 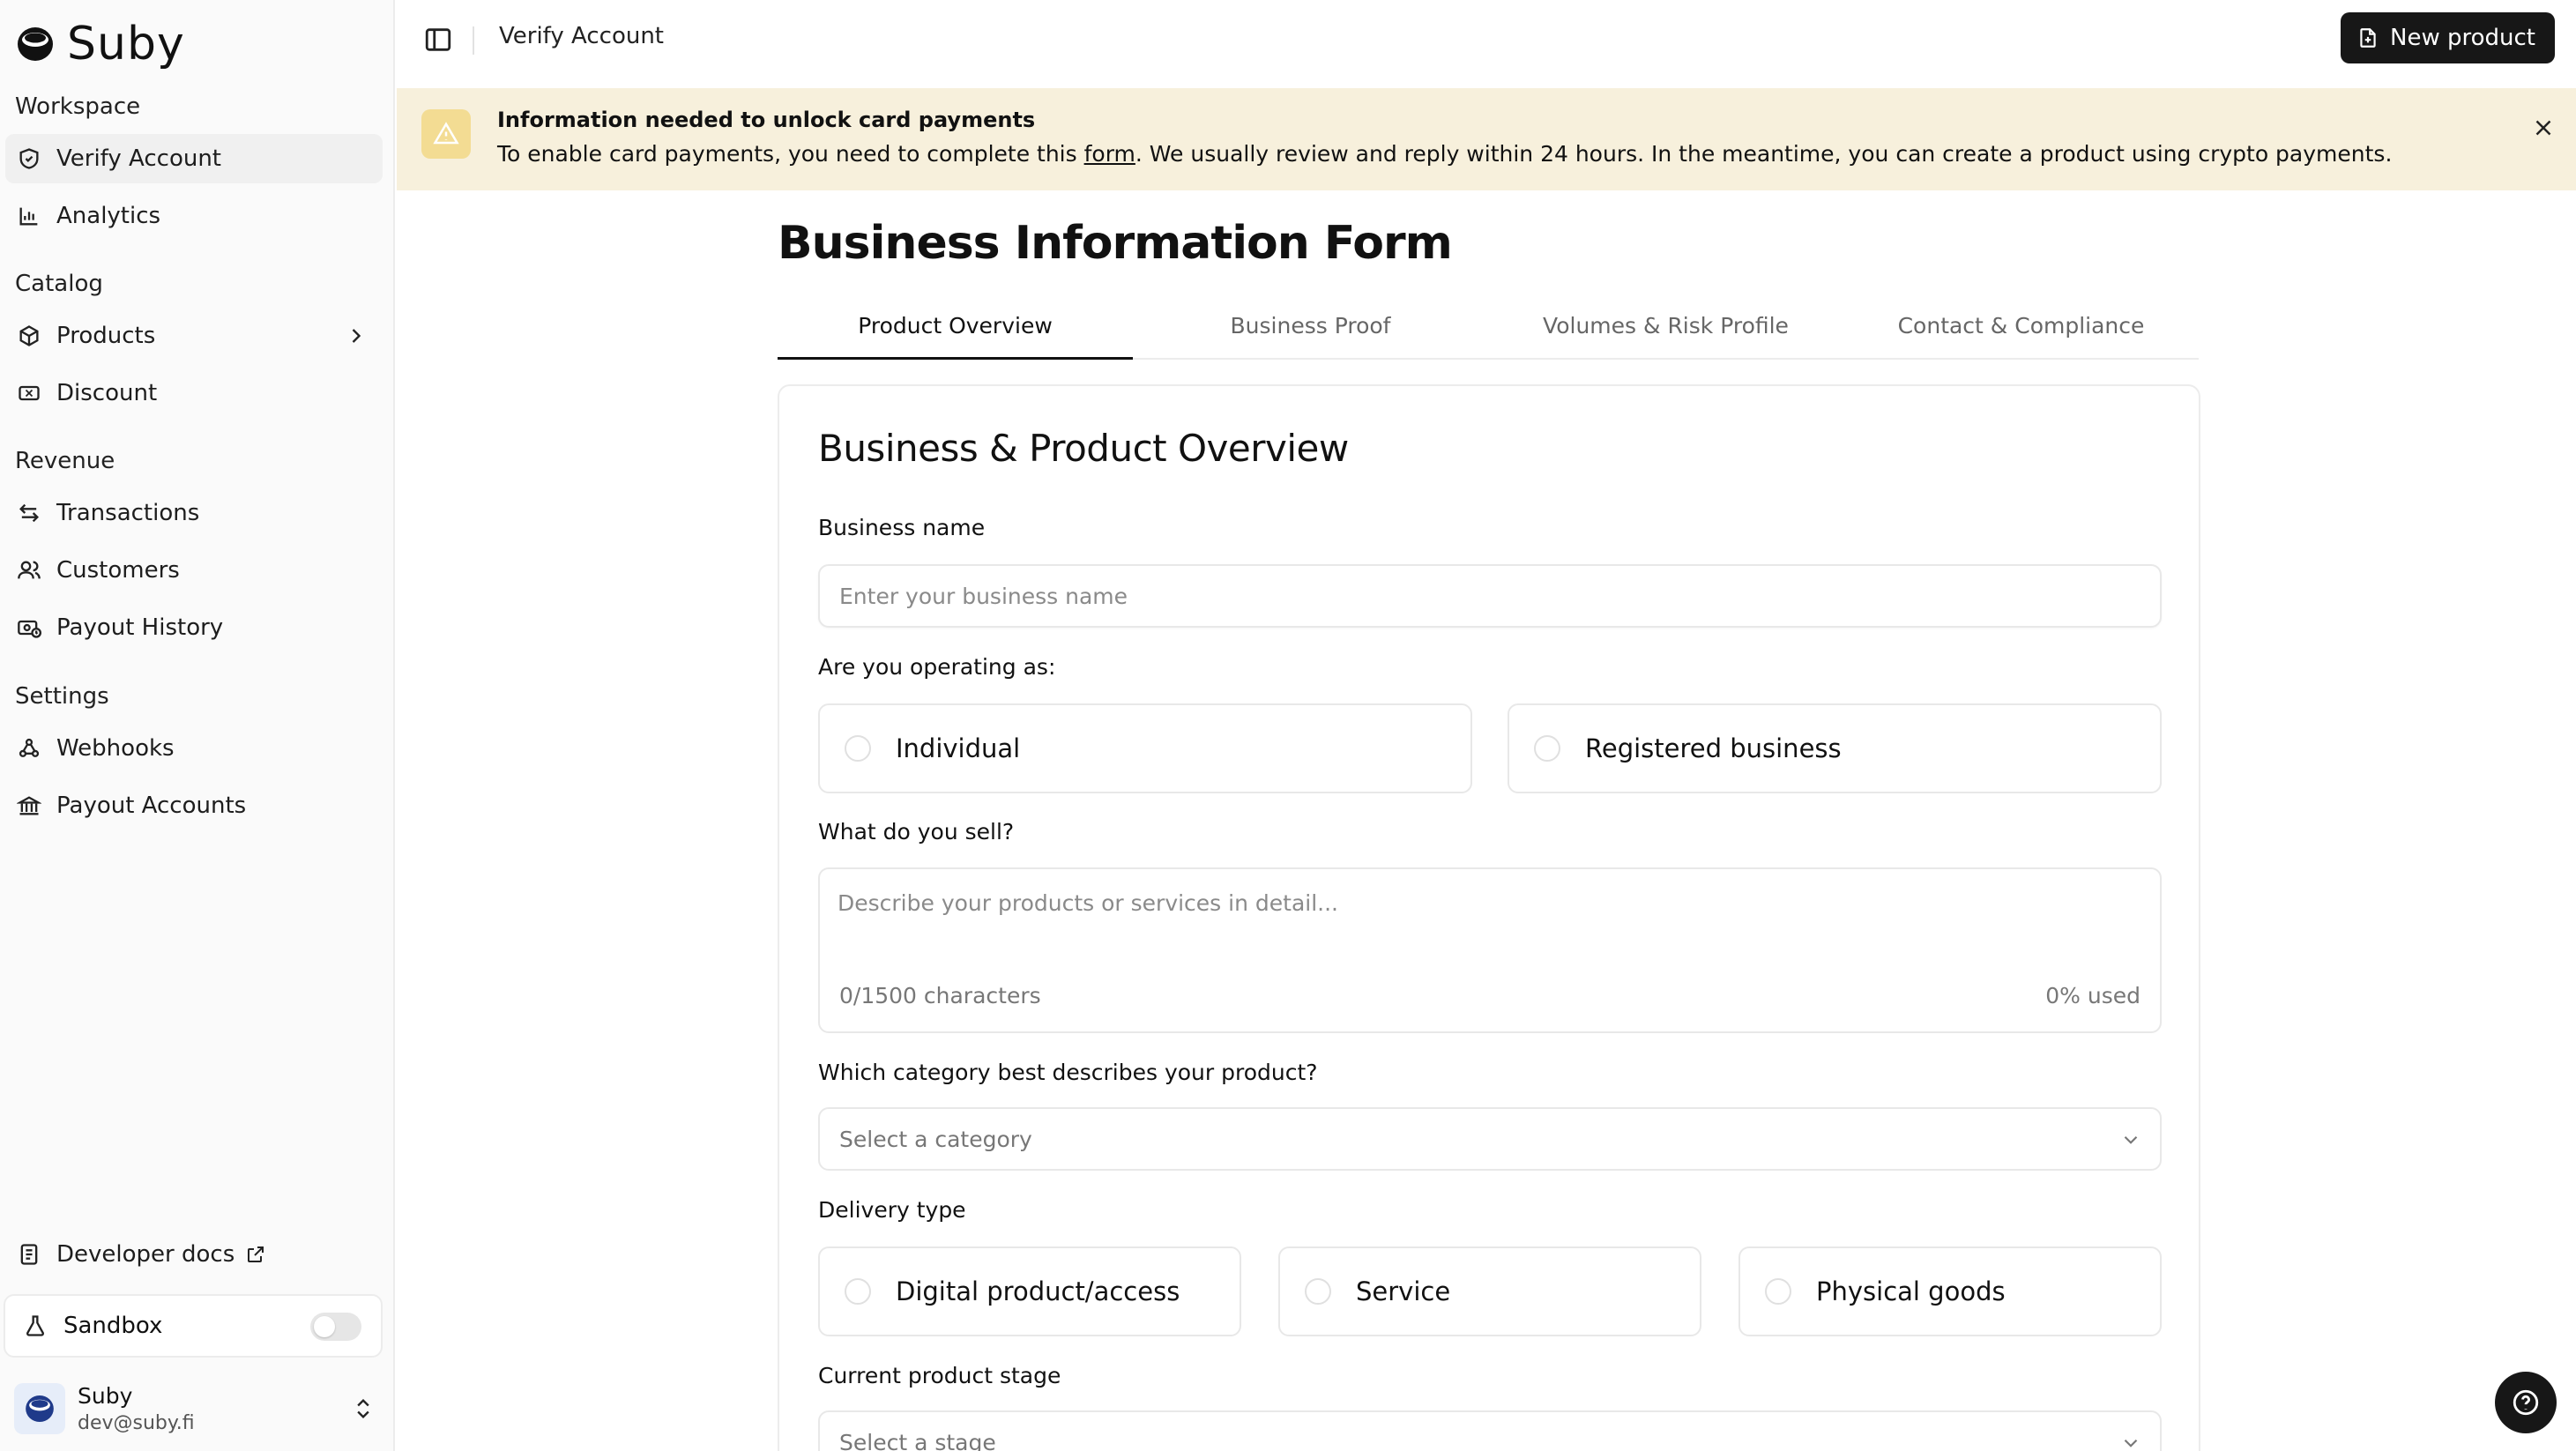 I want to click on new-product-button: New product, so click(x=2448, y=37).